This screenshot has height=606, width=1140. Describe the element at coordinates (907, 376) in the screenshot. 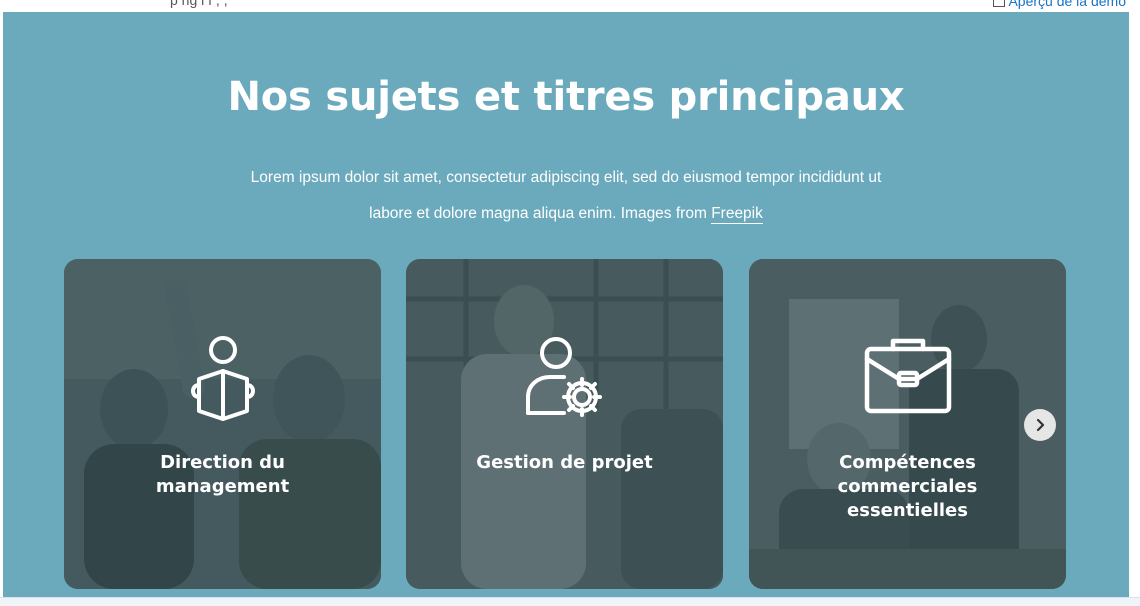

I see `briefcase-icon` at that location.